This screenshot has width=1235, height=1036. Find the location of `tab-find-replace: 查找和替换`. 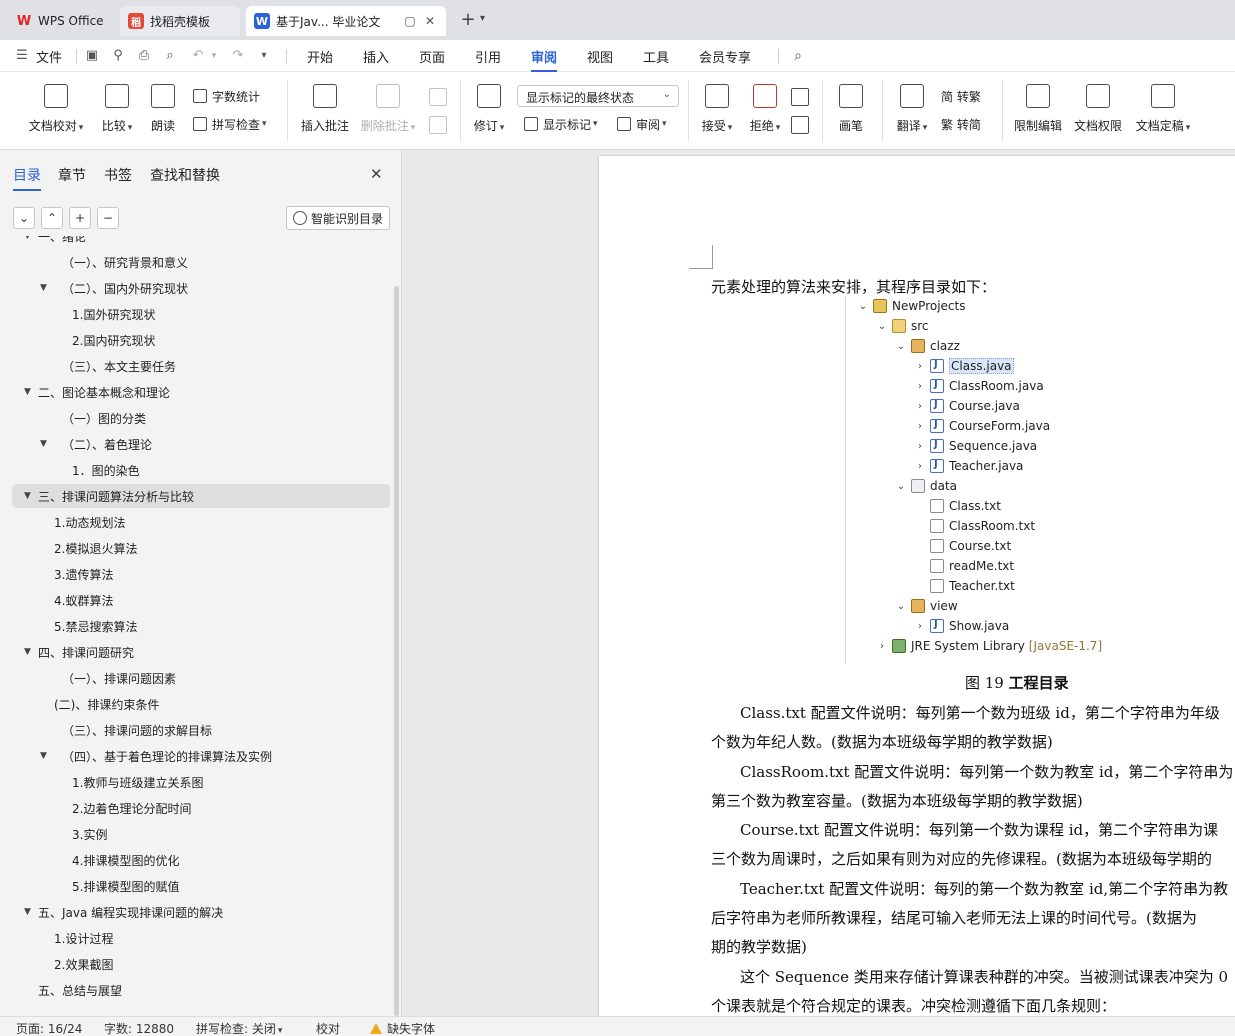

tab-find-replace: 查找和替换 is located at coordinates (185, 175).